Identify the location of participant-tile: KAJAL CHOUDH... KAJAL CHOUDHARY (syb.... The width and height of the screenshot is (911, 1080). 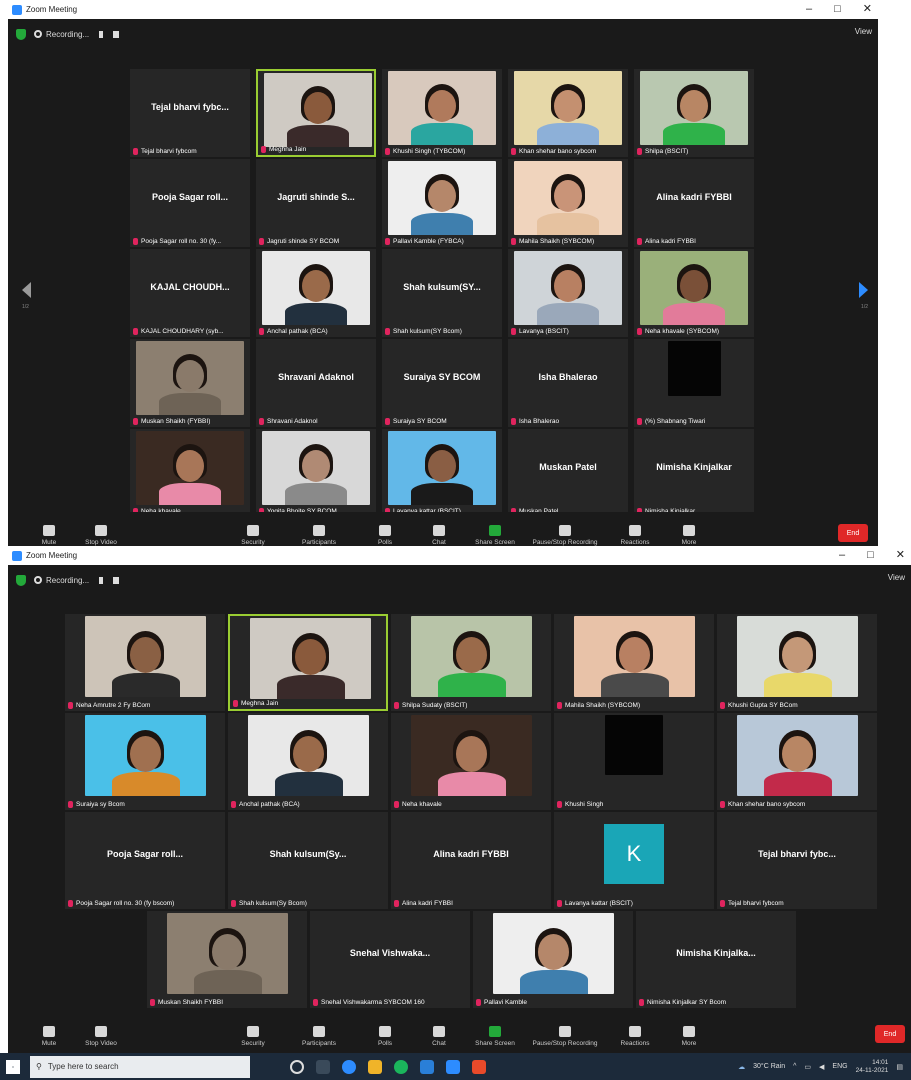
(190, 293).